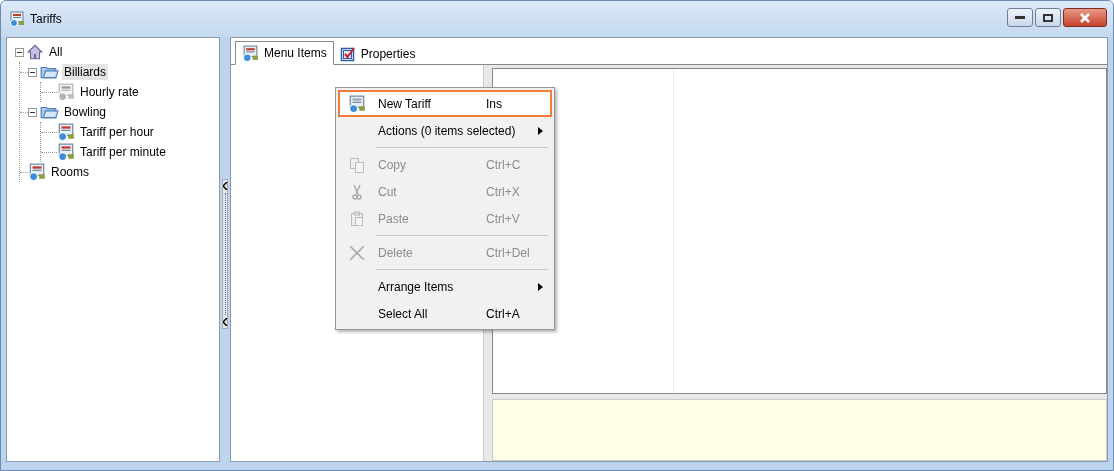  What do you see at coordinates (56, 52) in the screenshot?
I see `tree-item: All` at bounding box center [56, 52].